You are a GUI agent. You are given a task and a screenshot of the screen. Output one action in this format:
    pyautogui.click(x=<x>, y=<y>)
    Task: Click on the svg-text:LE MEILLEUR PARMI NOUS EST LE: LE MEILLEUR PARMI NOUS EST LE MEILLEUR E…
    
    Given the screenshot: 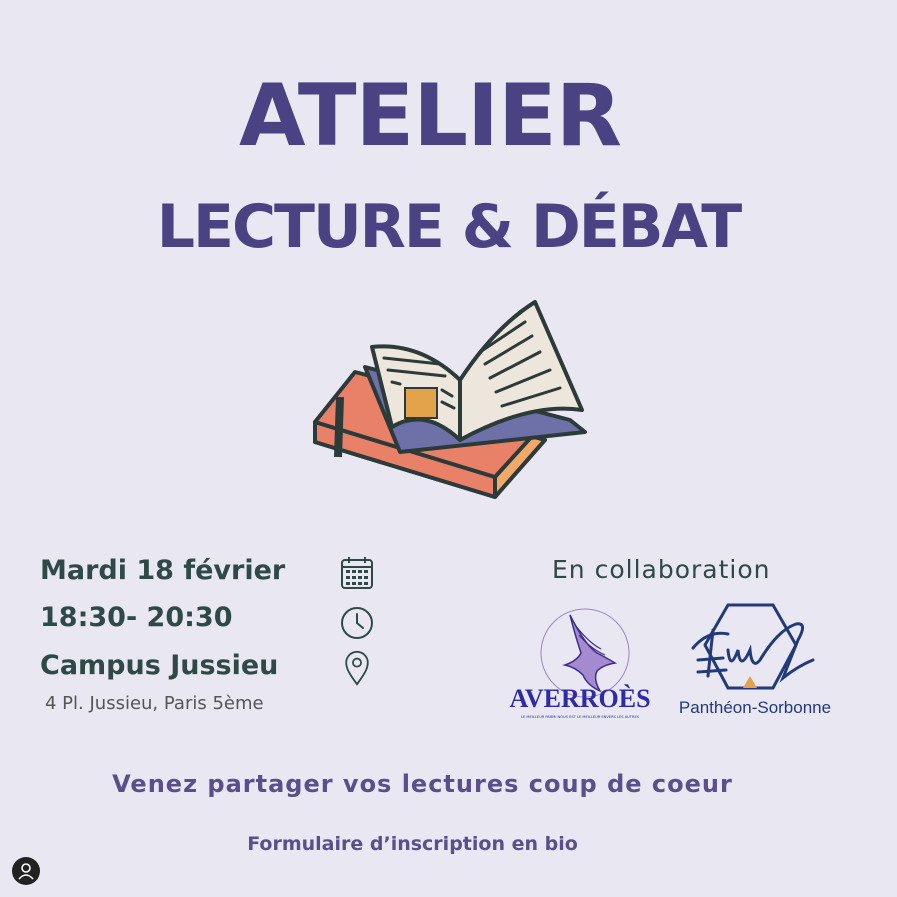 What is the action you would take?
    pyautogui.click(x=580, y=717)
    